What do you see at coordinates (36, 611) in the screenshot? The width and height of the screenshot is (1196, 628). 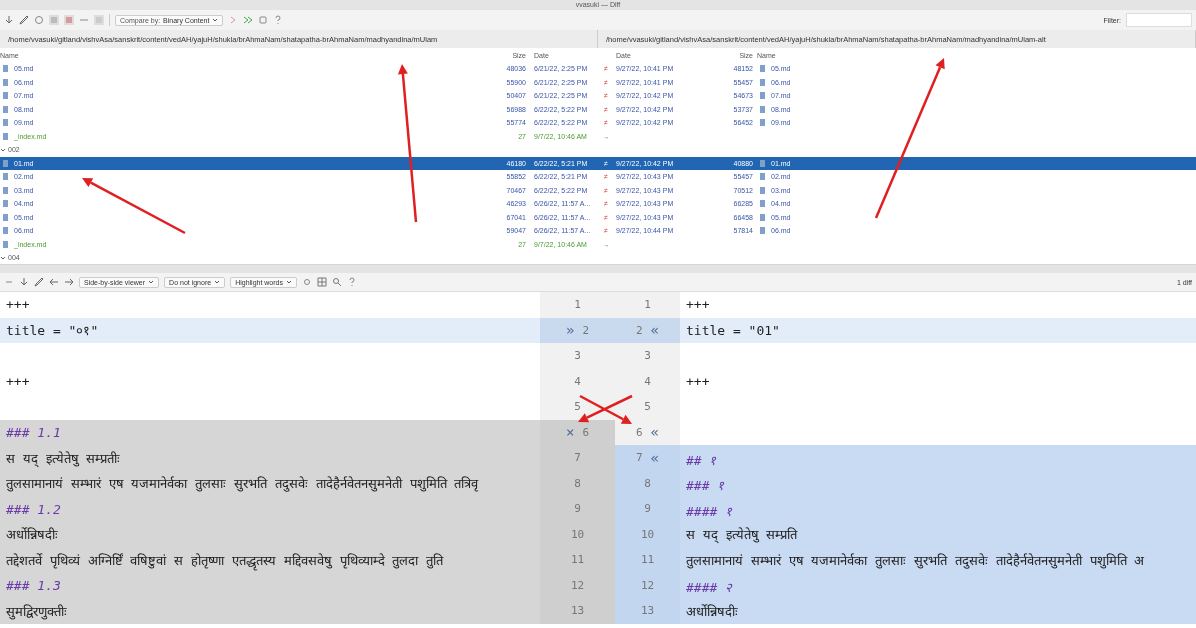 I see `code-text: सुमद्विरणुक्तीः` at bounding box center [36, 611].